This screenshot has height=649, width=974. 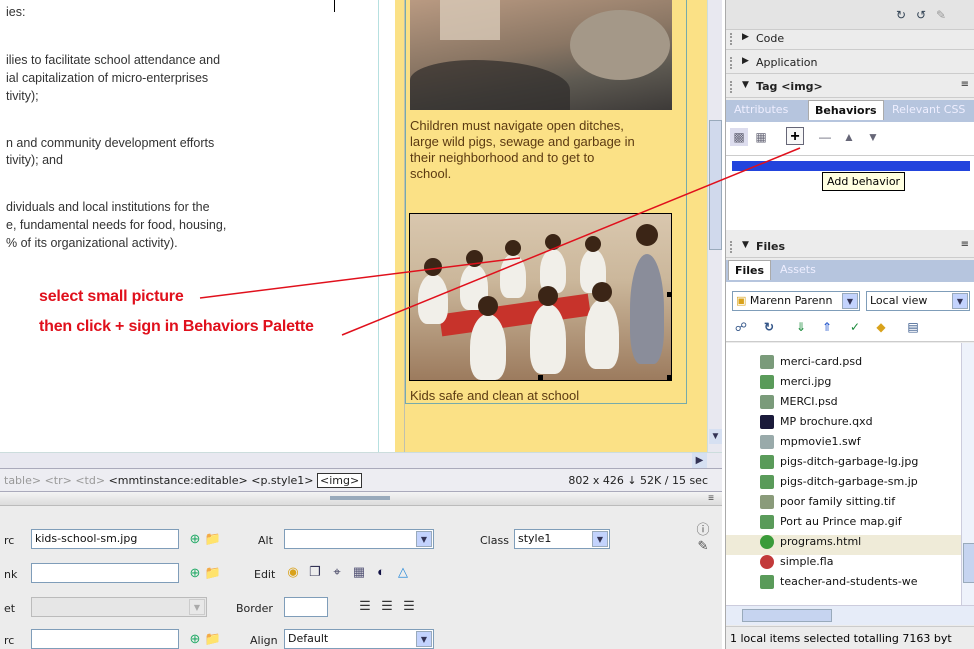 I want to click on file-item: simple.fla, so click(x=806, y=561).